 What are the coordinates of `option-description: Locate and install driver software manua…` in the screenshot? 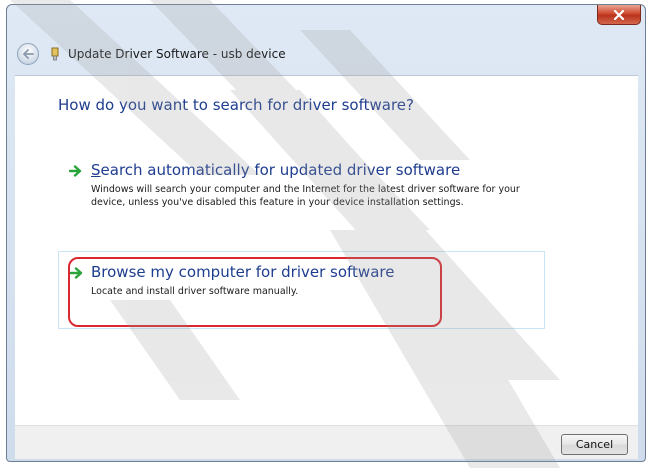 It's located at (195, 291).